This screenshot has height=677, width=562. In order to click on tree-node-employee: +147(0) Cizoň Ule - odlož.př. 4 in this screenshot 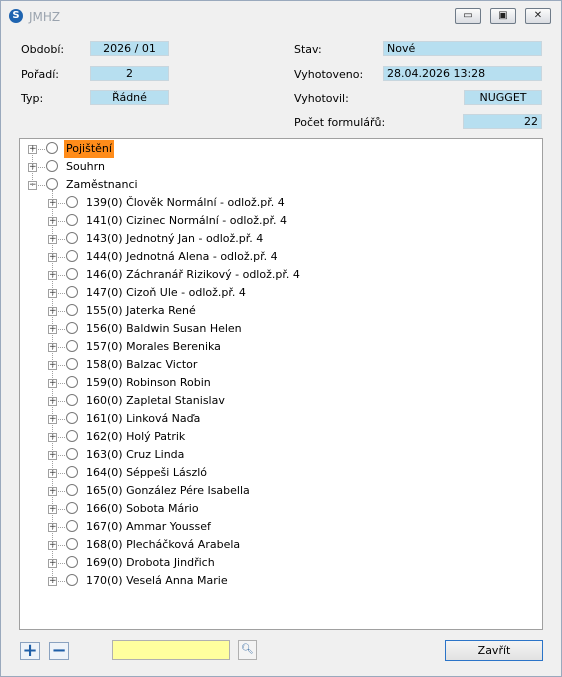, I will do `click(280, 293)`.